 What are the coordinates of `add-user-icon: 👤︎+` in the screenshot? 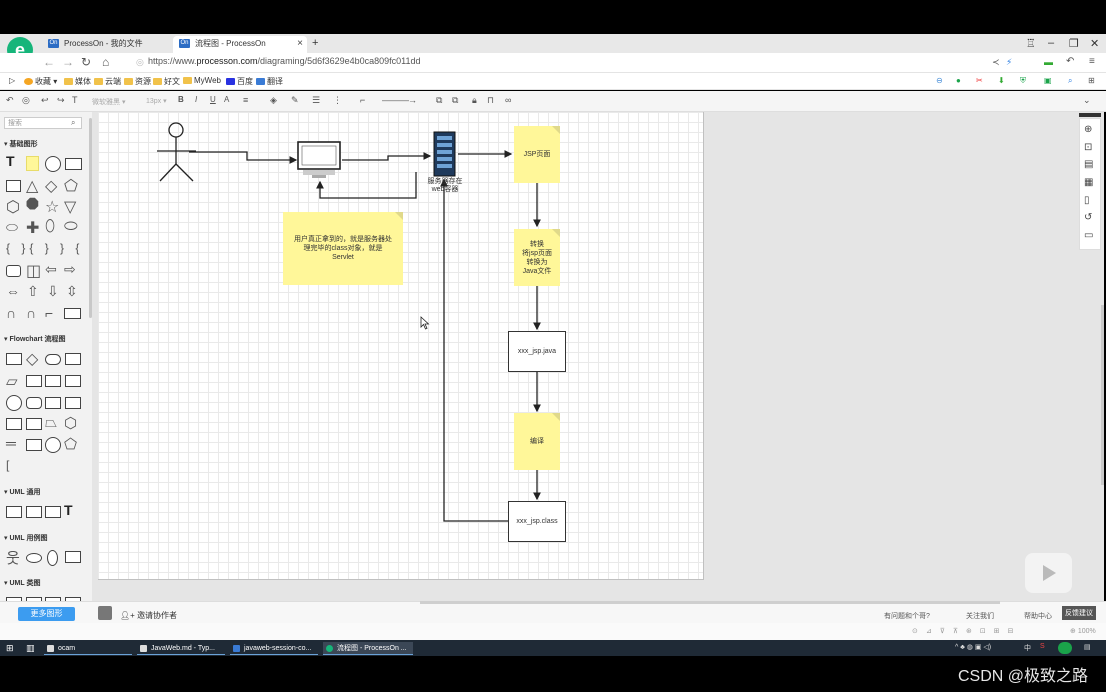 It's located at (129, 615).